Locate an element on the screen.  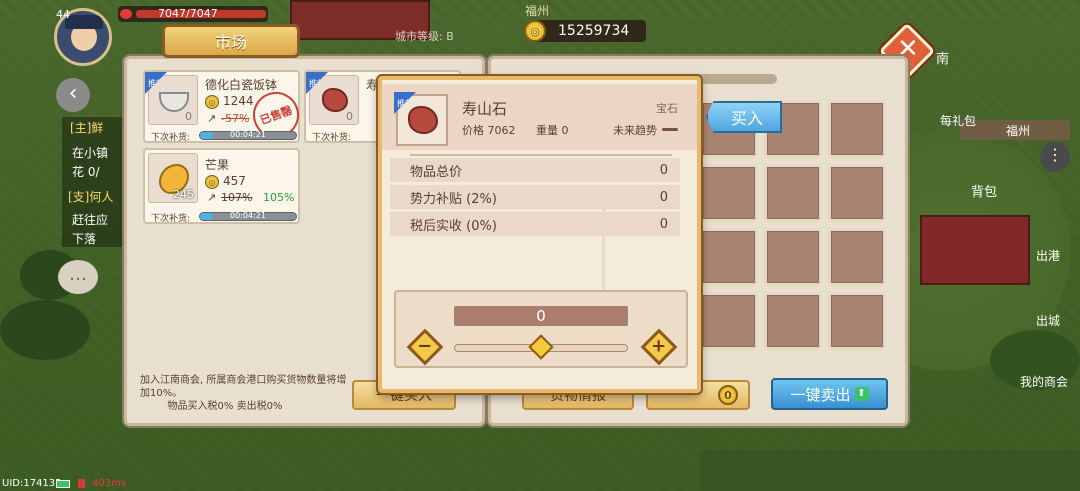
trend-flat-icon is located at coordinates (670, 129).